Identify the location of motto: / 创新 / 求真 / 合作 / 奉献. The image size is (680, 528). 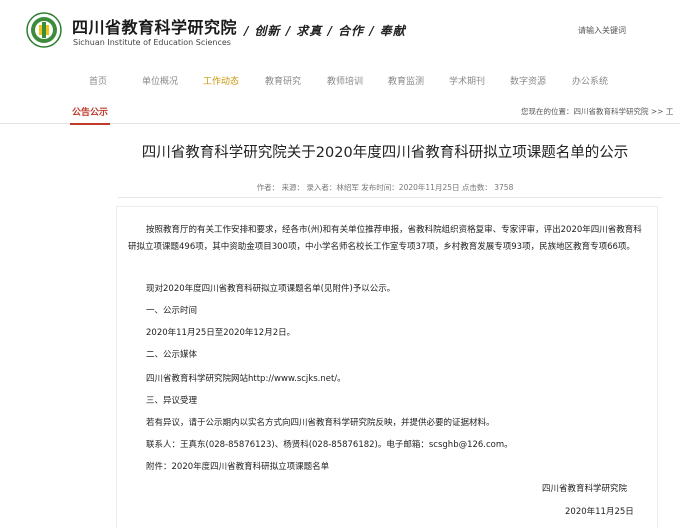
(325, 31).